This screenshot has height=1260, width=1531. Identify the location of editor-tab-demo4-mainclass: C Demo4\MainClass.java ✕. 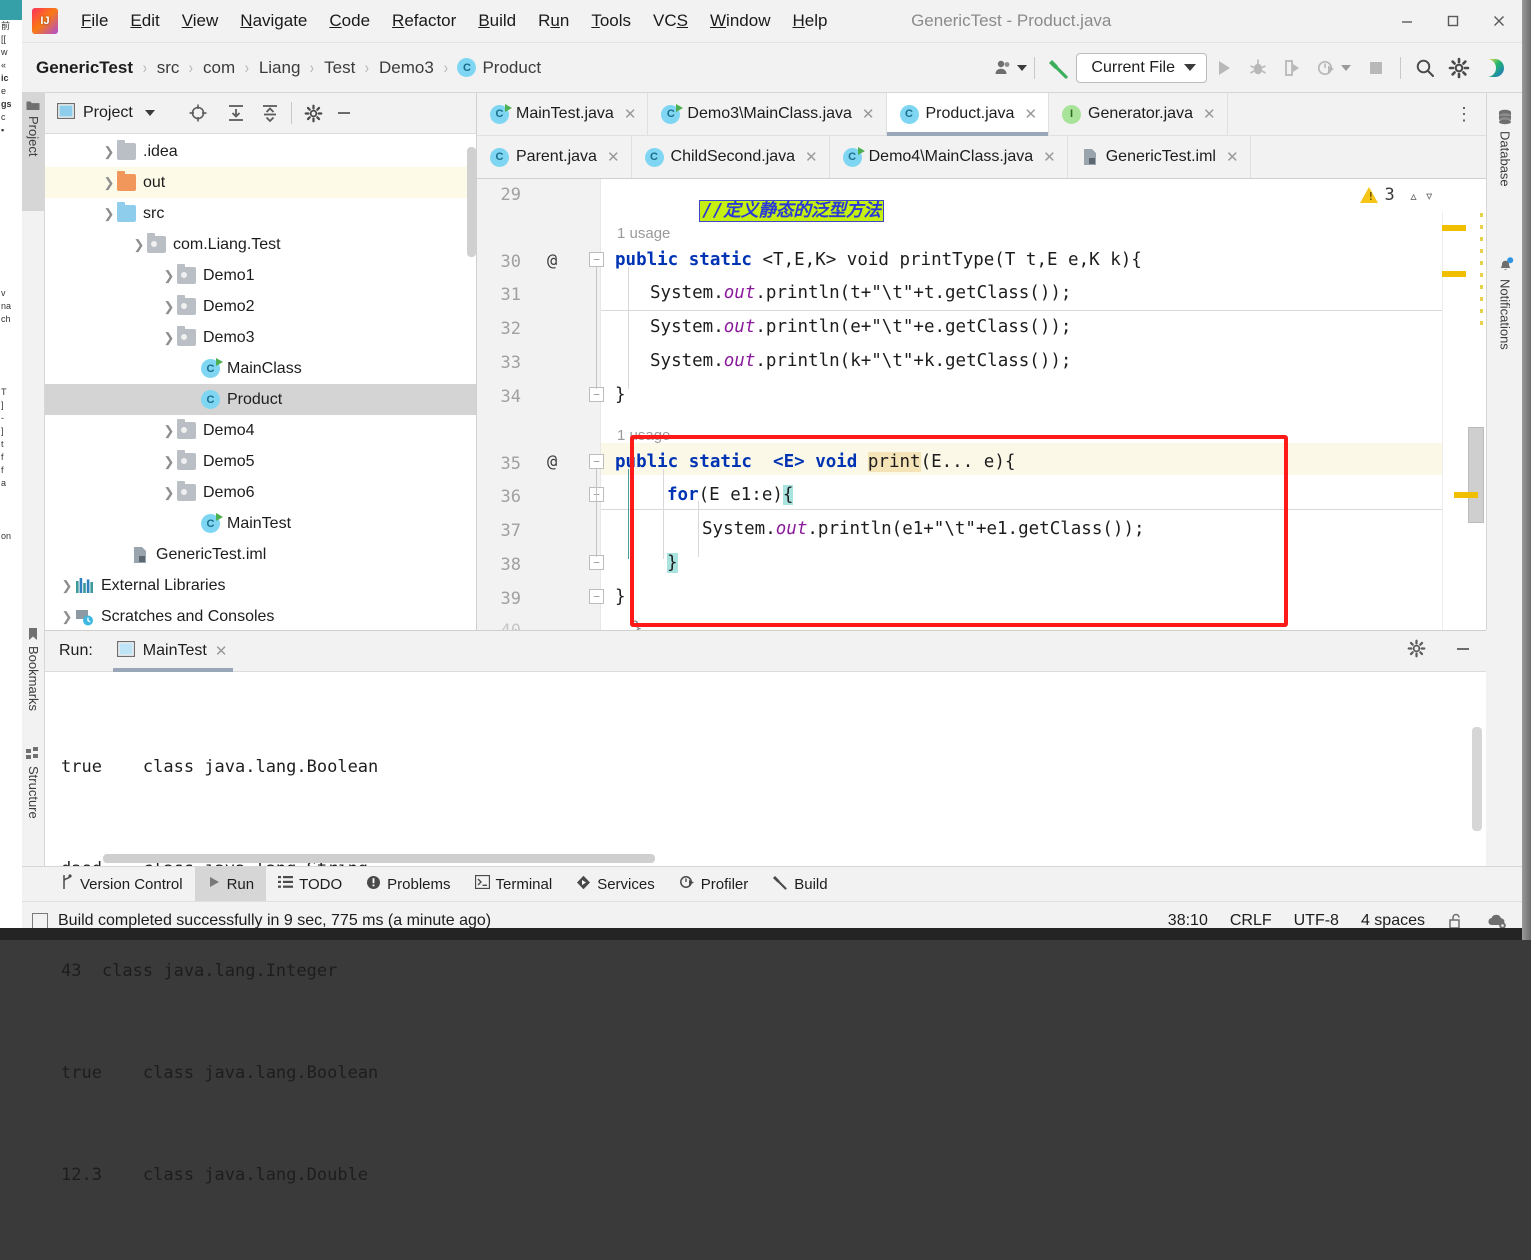
(948, 157).